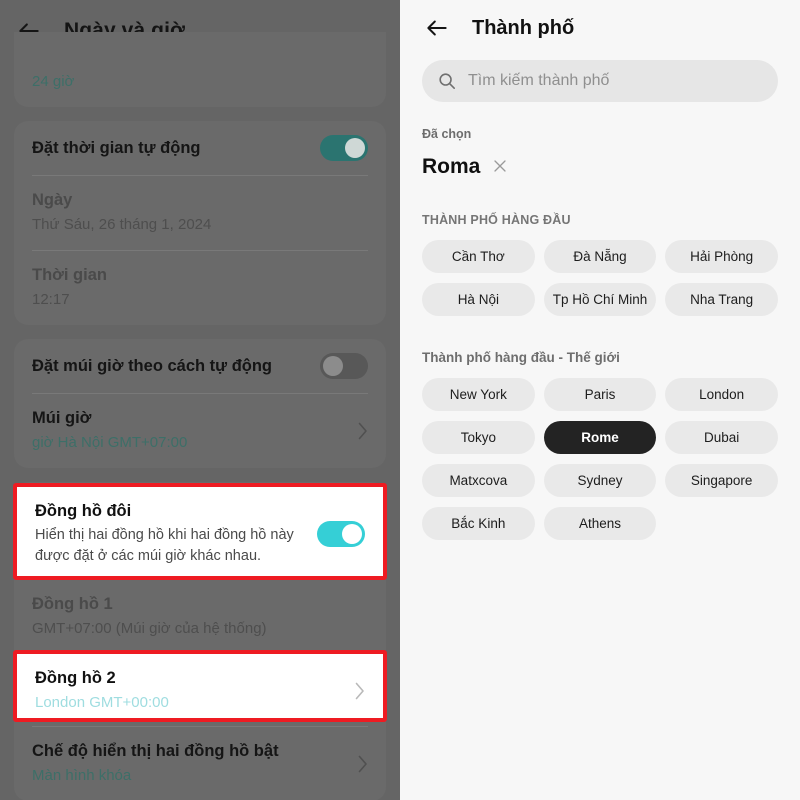  Describe the element at coordinates (721, 394) in the screenshot. I see `city-chip: London` at that location.